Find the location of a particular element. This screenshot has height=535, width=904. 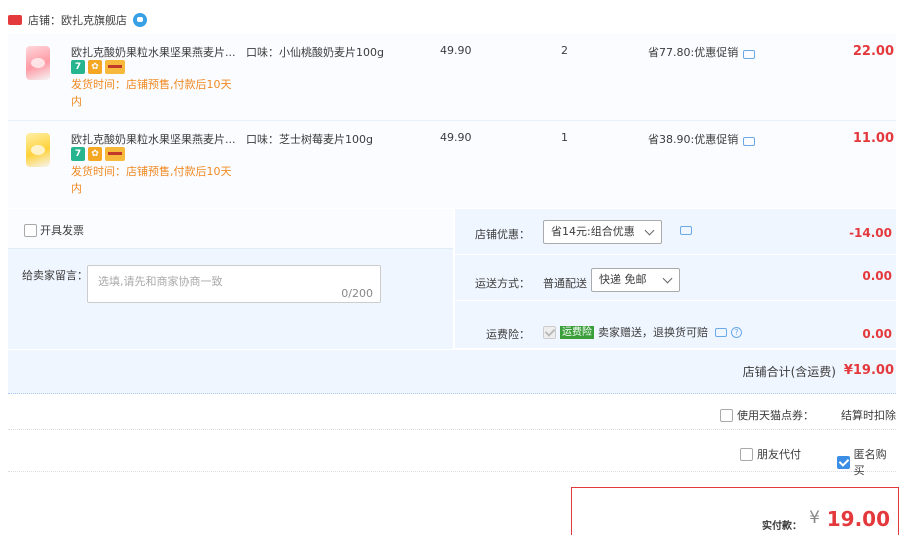

chat-icon is located at coordinates (140, 20).